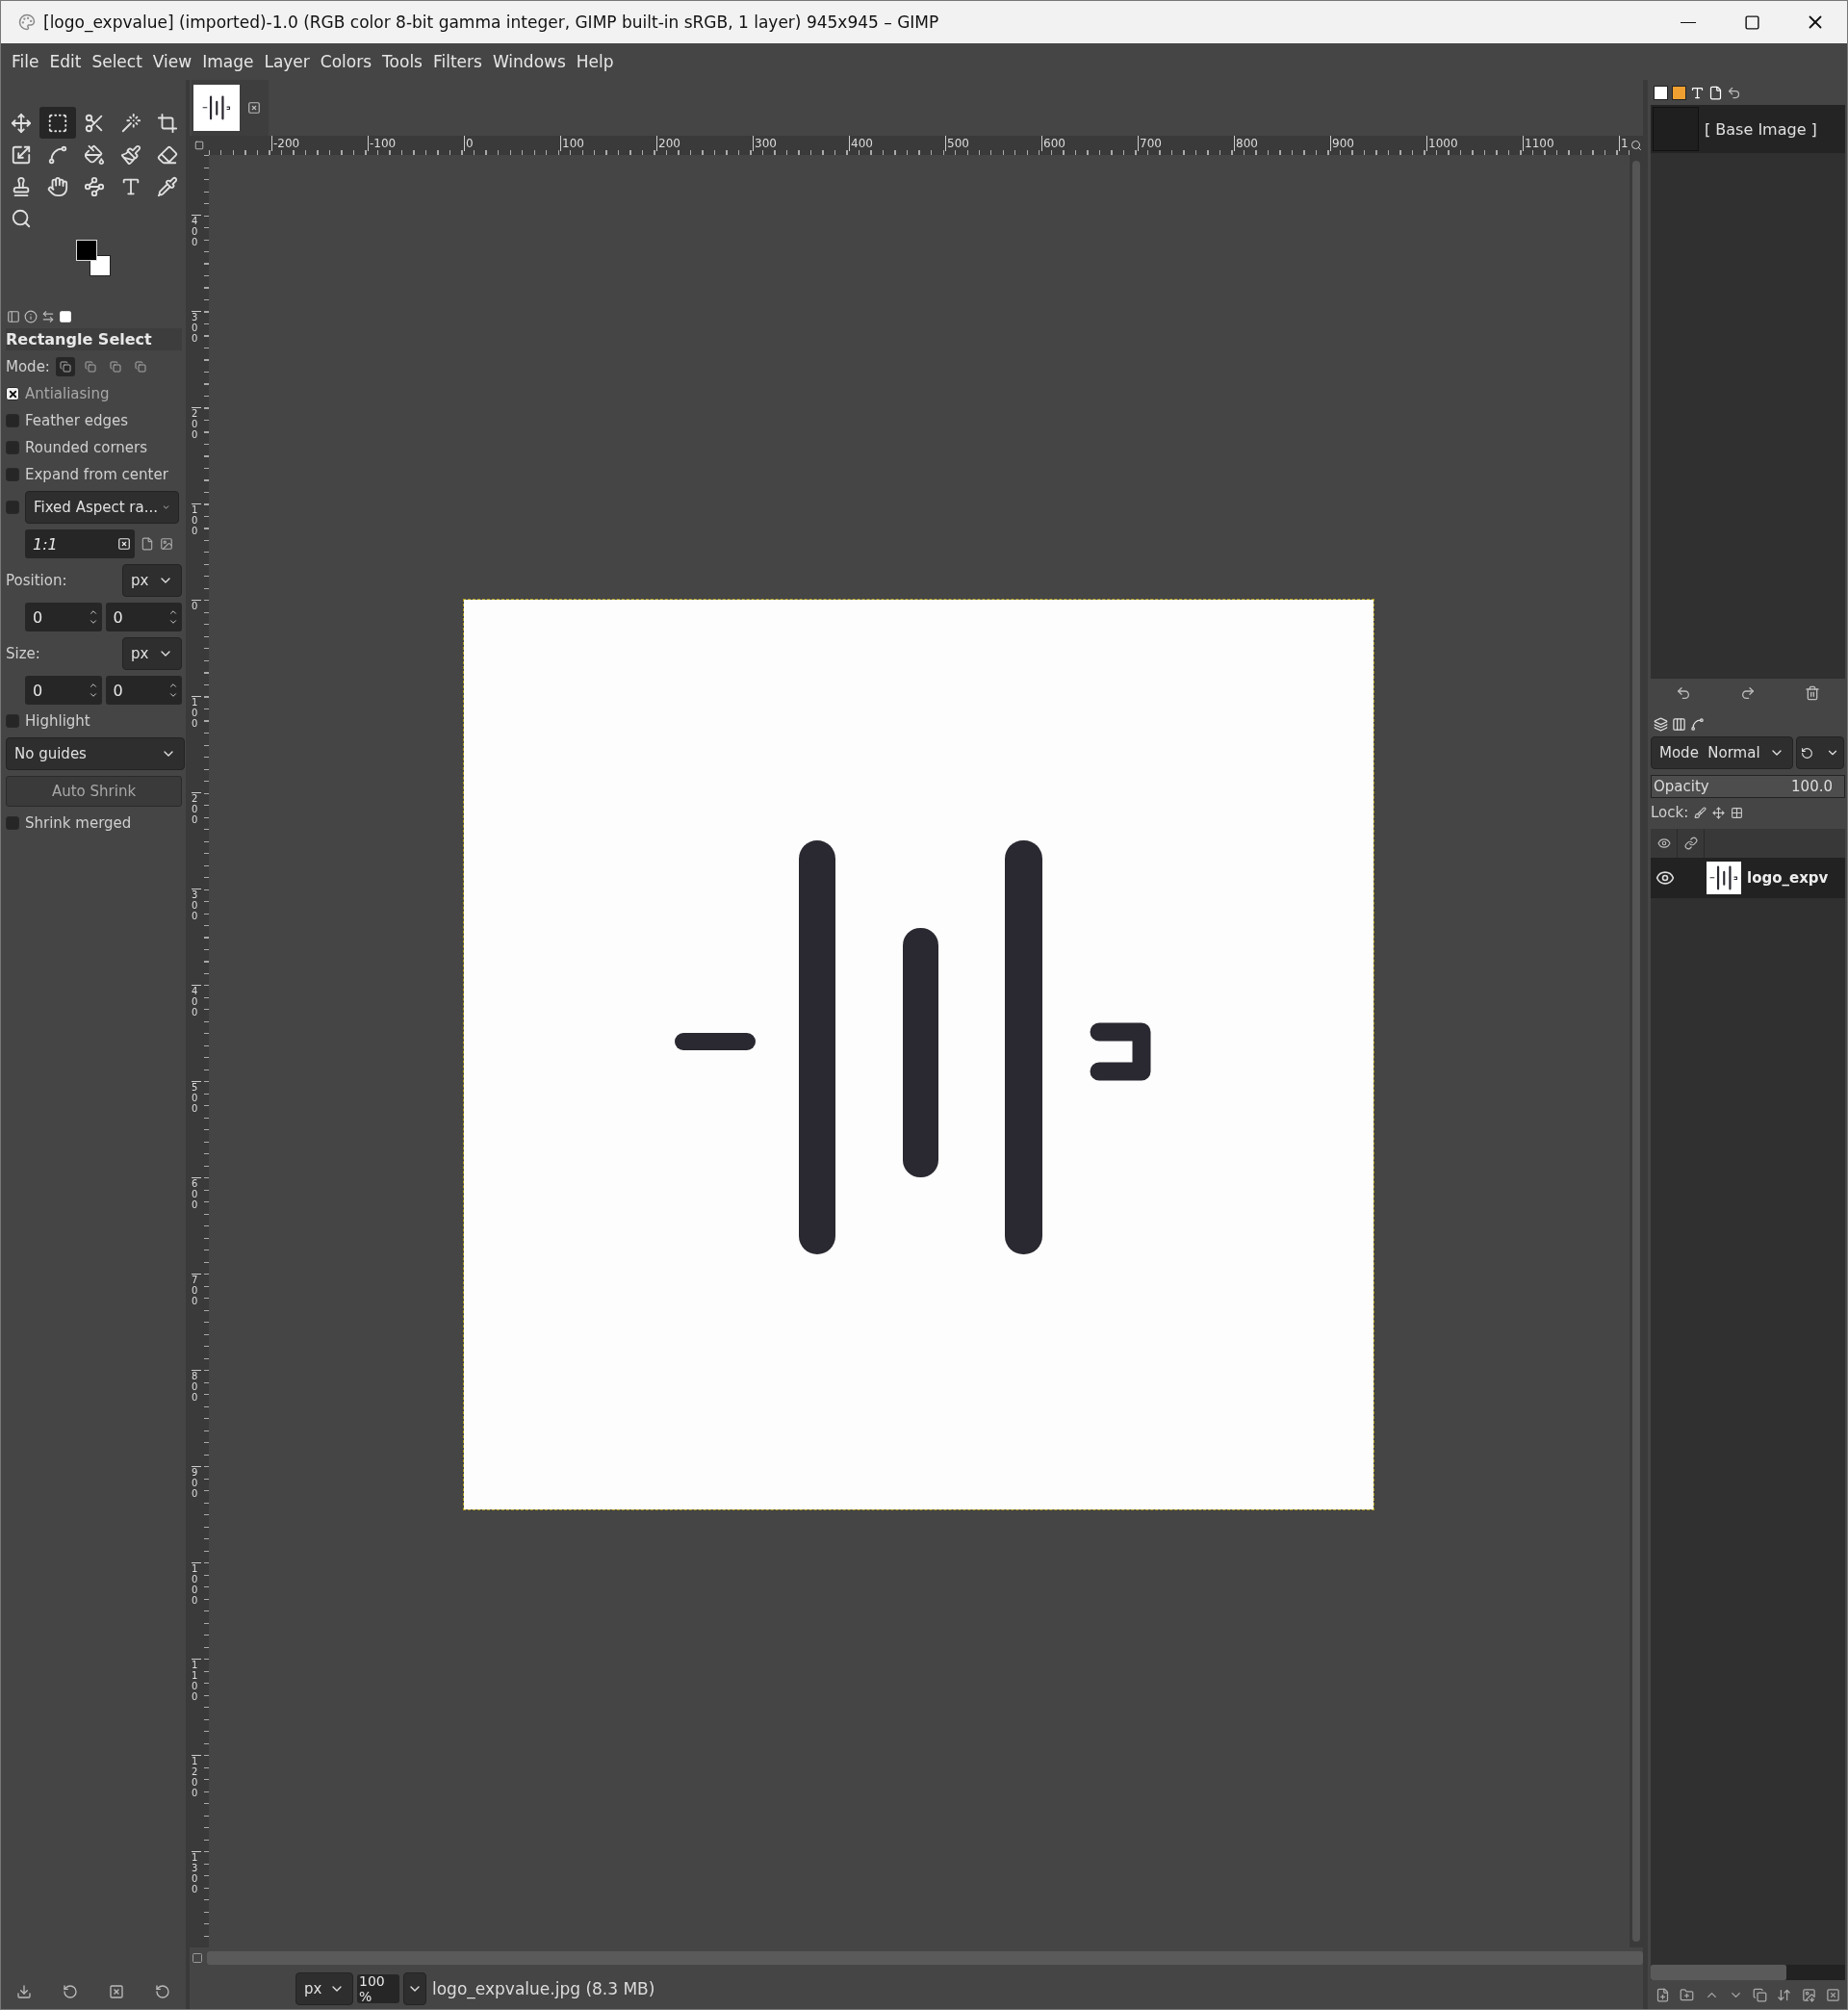 Image resolution: width=1848 pixels, height=2010 pixels. I want to click on quick-mask-icon, so click(199, 145).